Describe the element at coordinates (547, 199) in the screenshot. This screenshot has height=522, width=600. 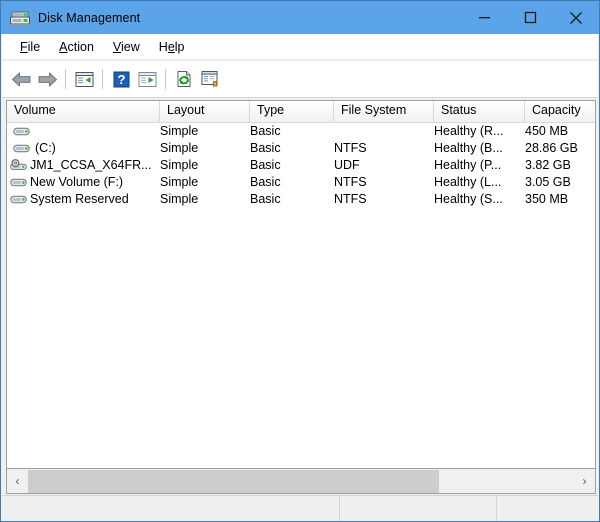
I see `cell-capacity: 350 MB` at that location.